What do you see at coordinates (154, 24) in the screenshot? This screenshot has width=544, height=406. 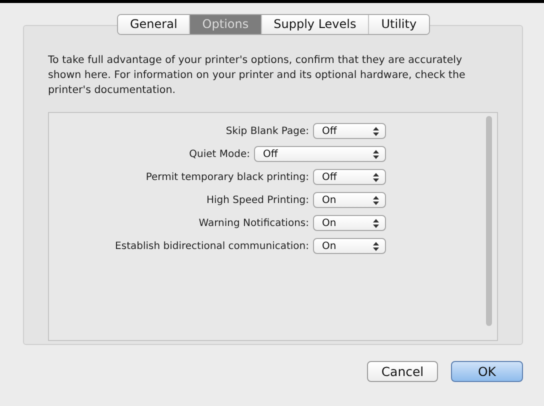 I see `tab: General` at bounding box center [154, 24].